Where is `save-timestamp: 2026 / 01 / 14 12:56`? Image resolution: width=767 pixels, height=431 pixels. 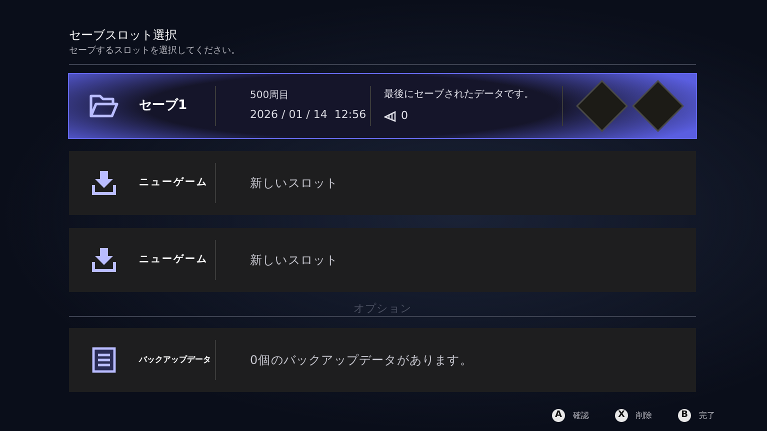
save-timestamp: 2026 / 01 / 14 12:56 is located at coordinates (309, 114).